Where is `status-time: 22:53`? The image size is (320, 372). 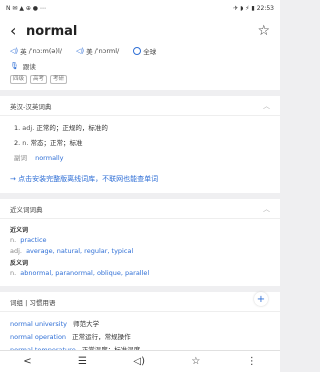 status-time: 22:53 is located at coordinates (265, 8).